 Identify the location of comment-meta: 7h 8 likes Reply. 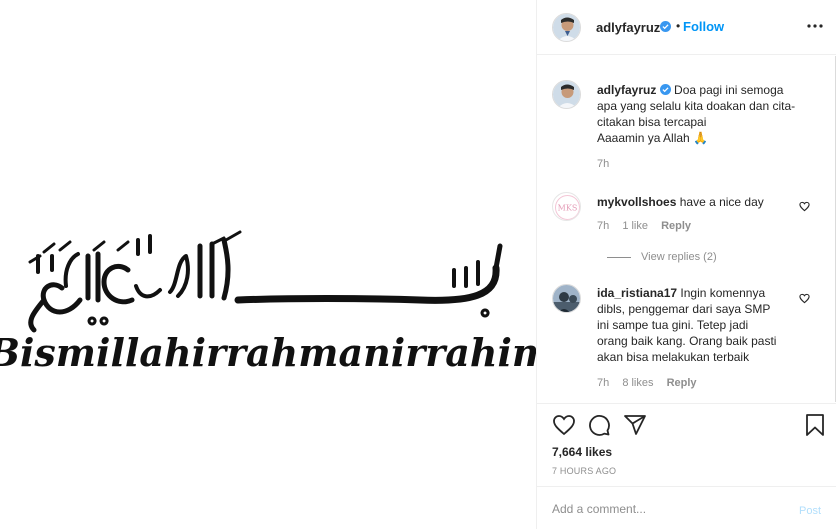
(652, 383).